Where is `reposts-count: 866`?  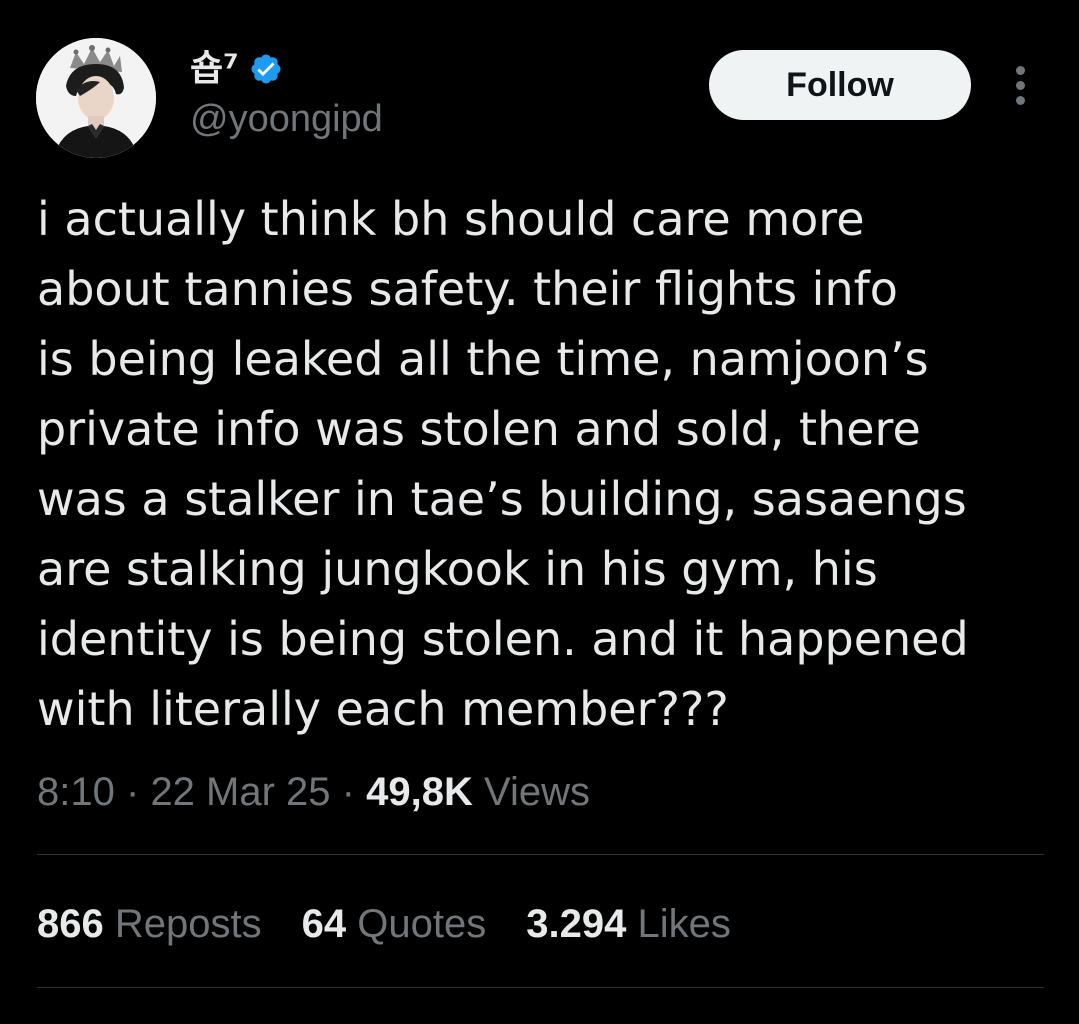 reposts-count: 866 is located at coordinates (70, 924).